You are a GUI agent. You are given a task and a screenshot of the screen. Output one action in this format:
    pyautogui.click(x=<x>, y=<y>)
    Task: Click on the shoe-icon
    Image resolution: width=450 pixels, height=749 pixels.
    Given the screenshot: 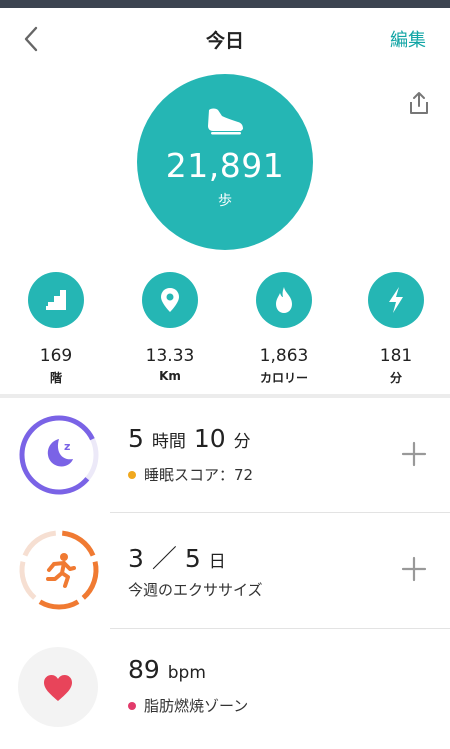 What is the action you would take?
    pyautogui.click(x=225, y=121)
    